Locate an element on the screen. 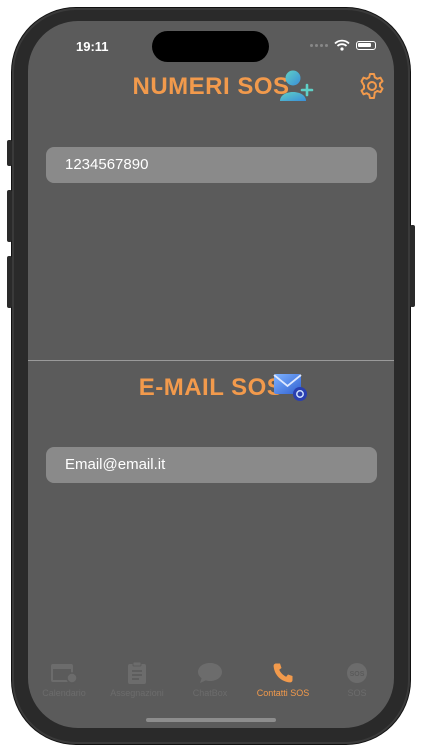 This screenshot has height=750, width=422. envelope-icon is located at coordinates (291, 388).